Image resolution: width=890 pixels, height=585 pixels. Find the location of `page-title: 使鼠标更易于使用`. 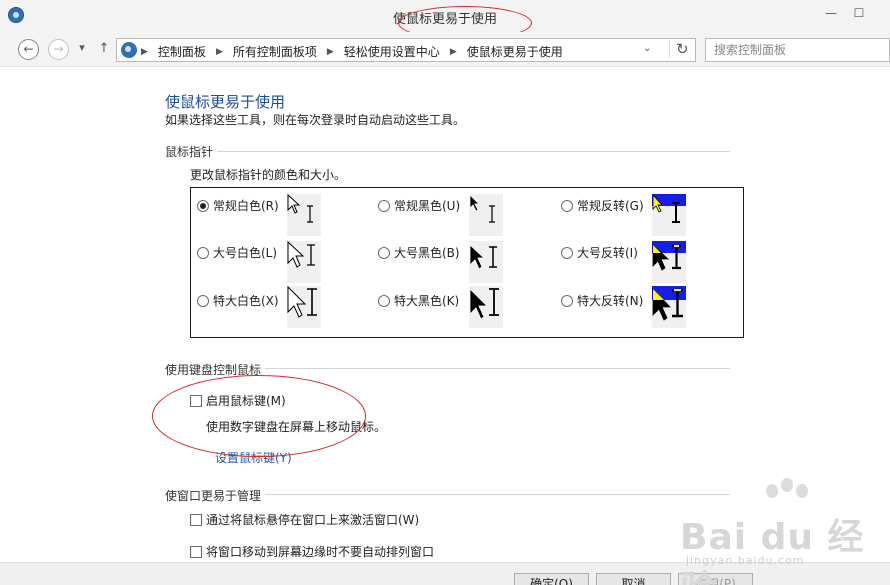

page-title: 使鼠标更易于使用 is located at coordinates (225, 102).